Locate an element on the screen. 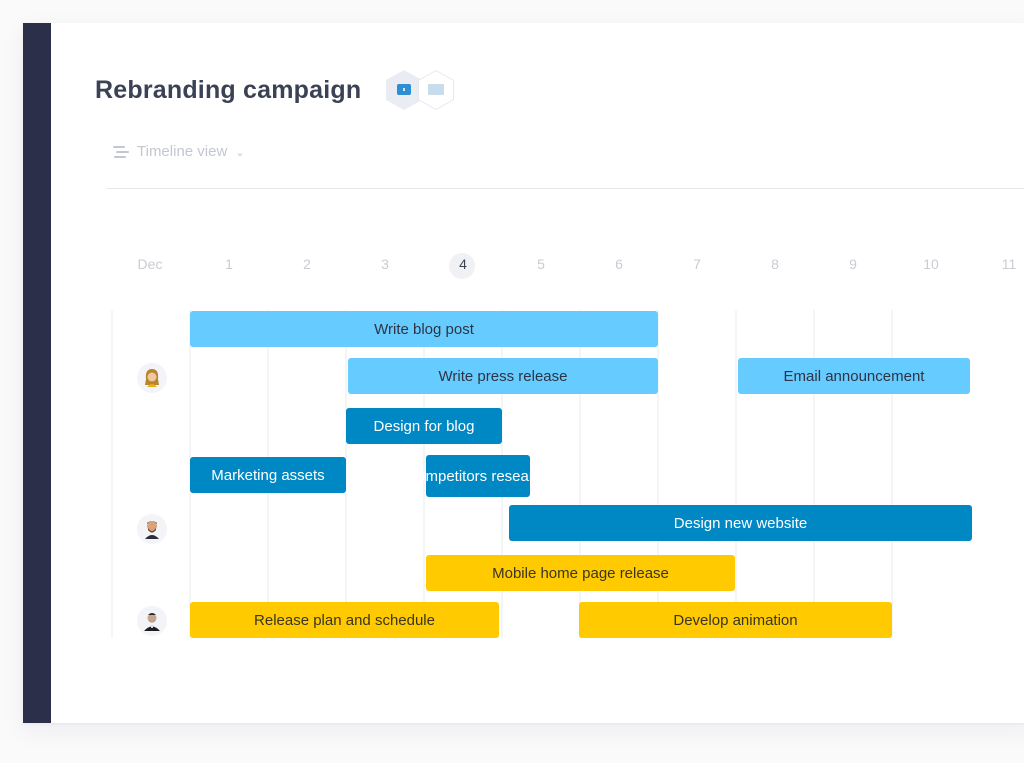 Image resolution: width=1024 pixels, height=763 pixels. project-title: Rebranding campaign is located at coordinates (228, 90).